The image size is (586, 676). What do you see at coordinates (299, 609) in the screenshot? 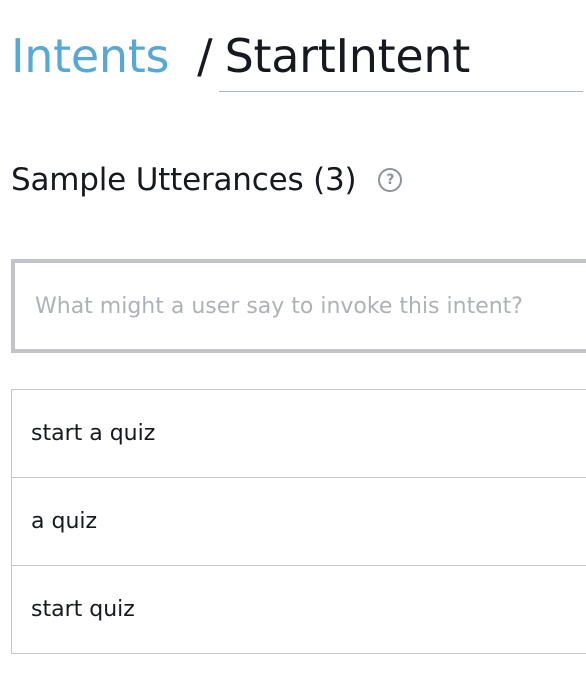
I see `utterance-row: start quiz` at bounding box center [299, 609].